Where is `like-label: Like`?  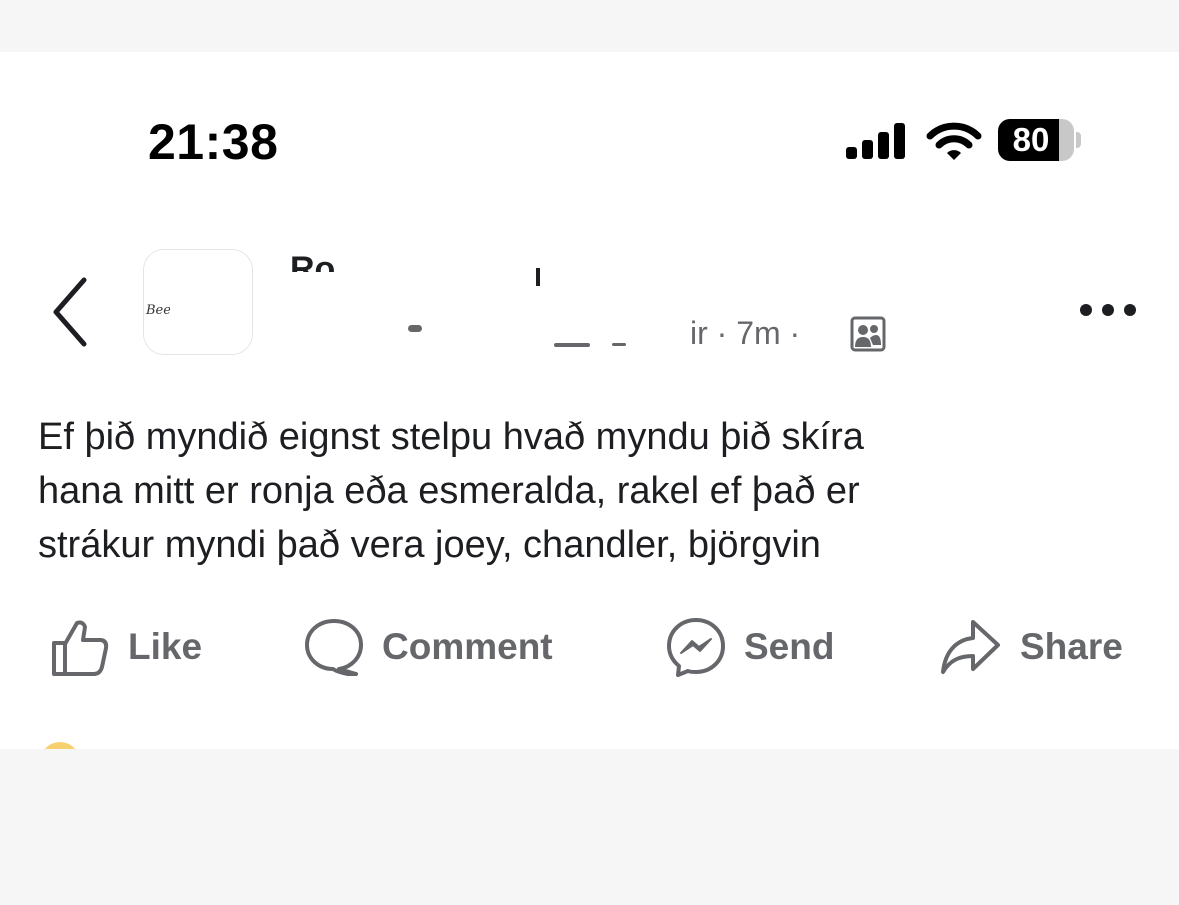 like-label: Like is located at coordinates (165, 646).